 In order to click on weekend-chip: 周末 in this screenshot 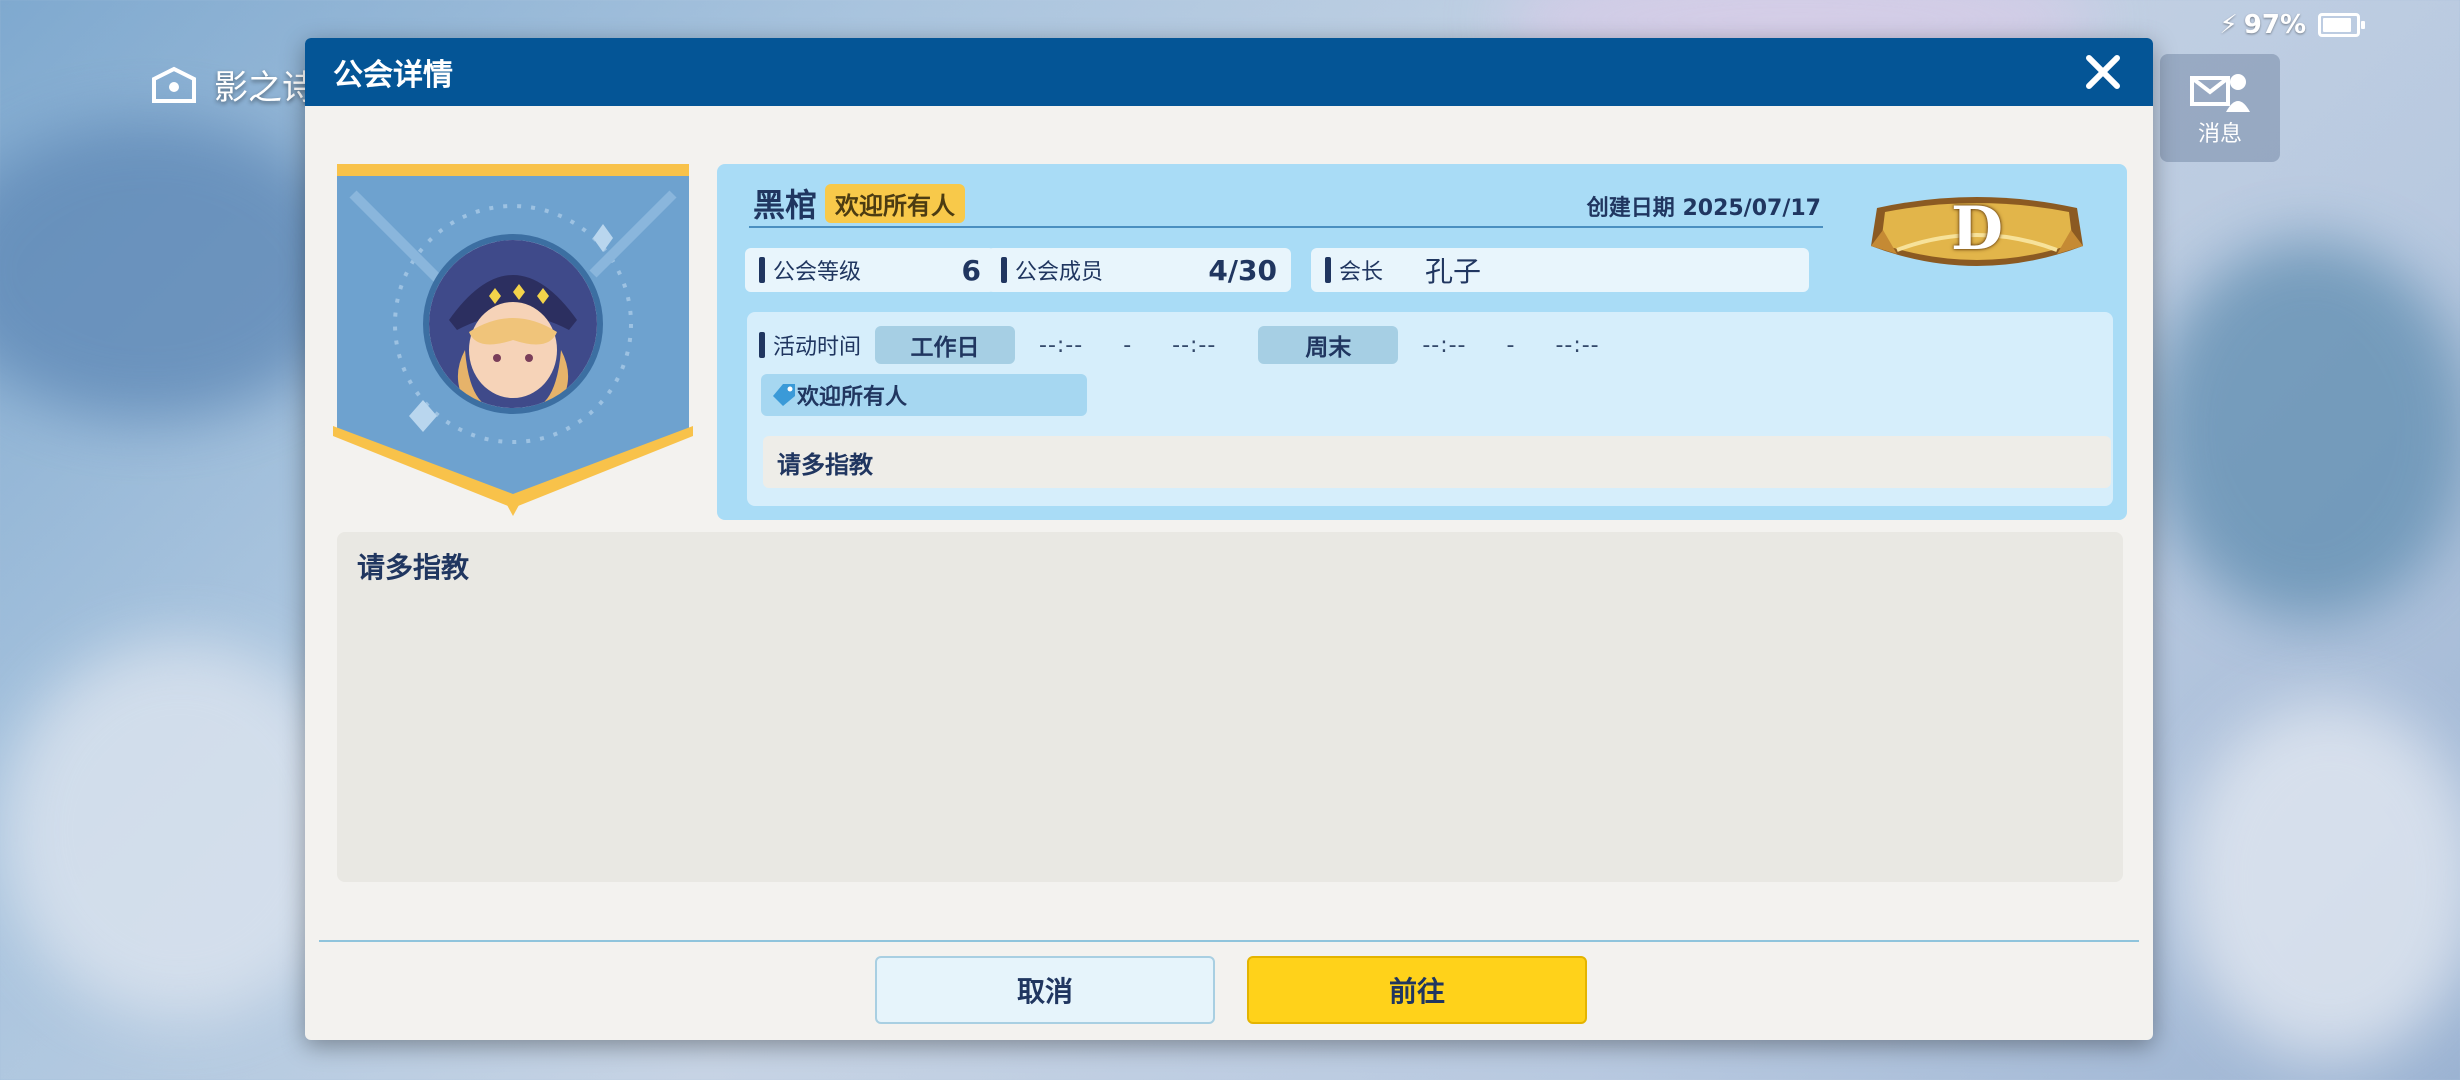, I will do `click(1328, 345)`.